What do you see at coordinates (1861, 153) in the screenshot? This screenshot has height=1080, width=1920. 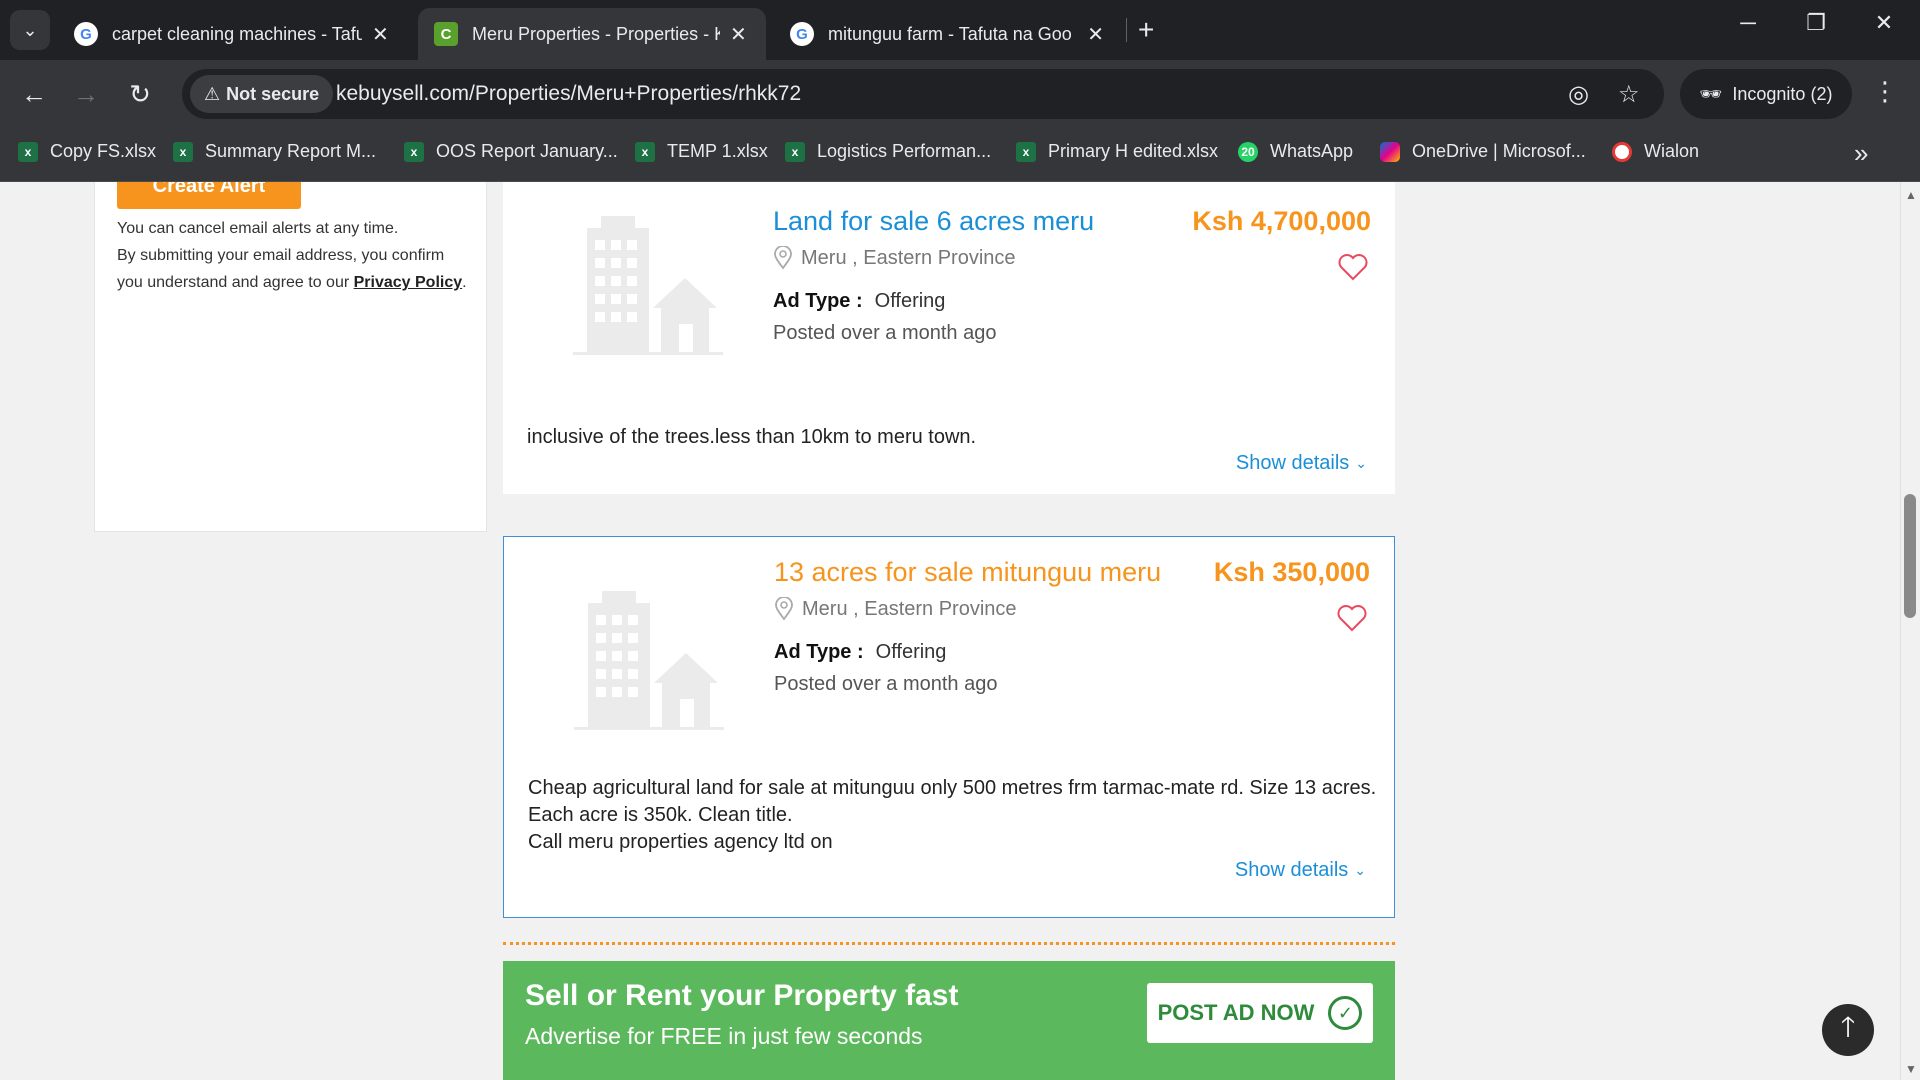 I see `double-chevron-right-icon: »` at bounding box center [1861, 153].